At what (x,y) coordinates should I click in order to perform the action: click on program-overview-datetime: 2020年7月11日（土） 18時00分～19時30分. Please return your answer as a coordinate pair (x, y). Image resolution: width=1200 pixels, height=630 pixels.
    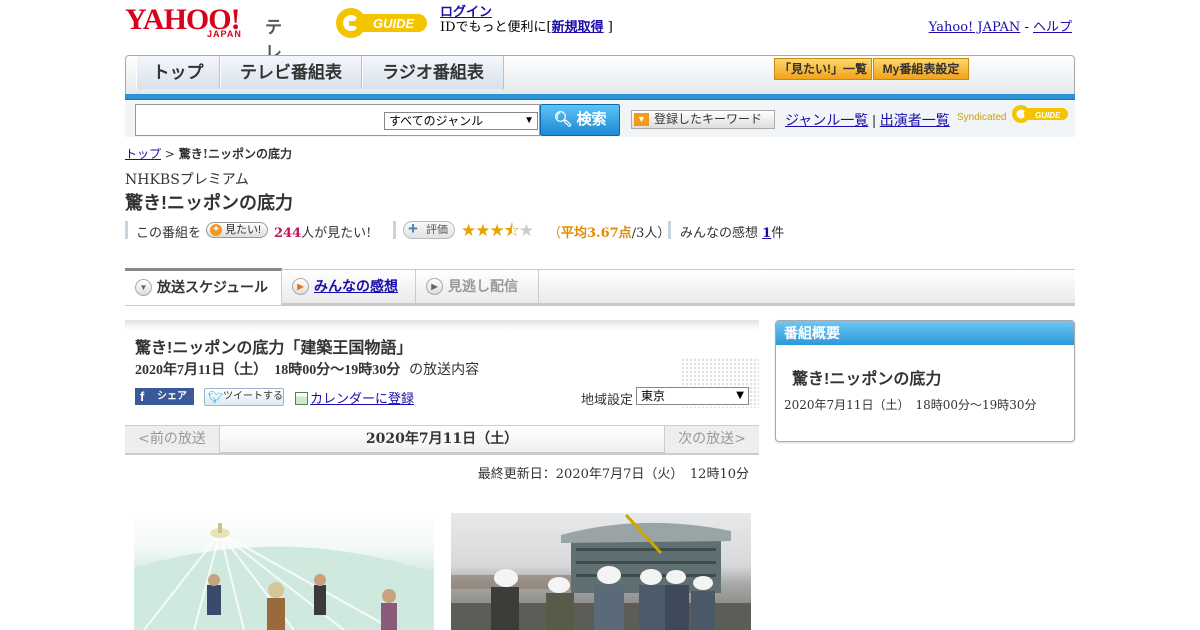
    Looking at the image, I should click on (910, 405).